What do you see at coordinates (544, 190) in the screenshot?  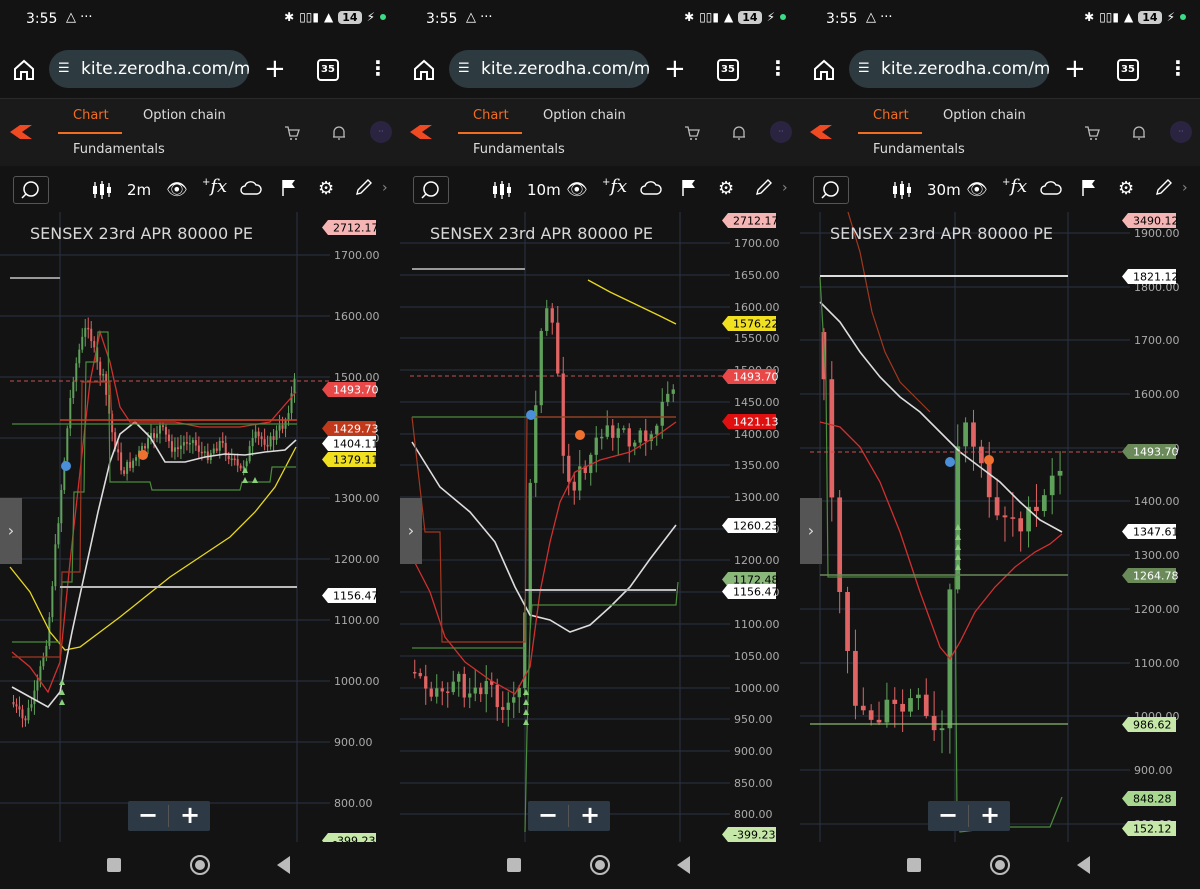 I see `interval-selector: 10m` at bounding box center [544, 190].